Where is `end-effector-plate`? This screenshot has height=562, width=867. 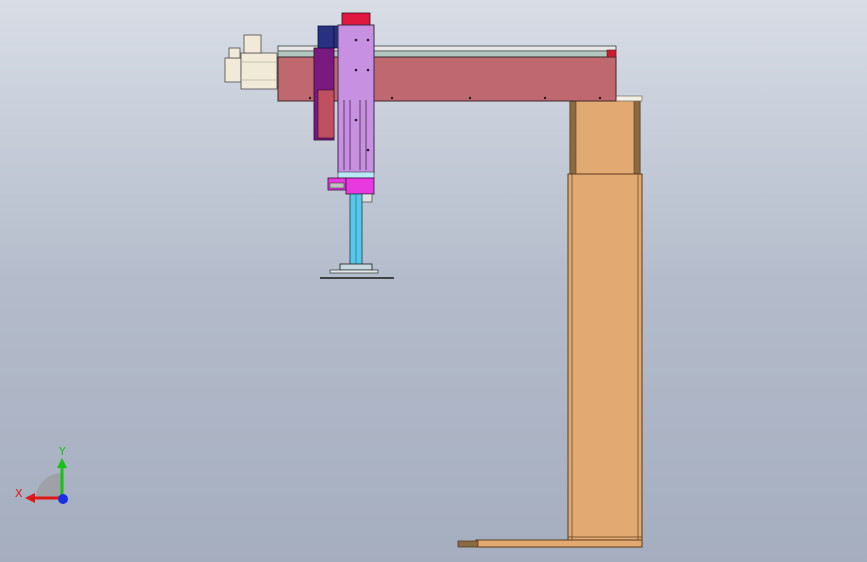
end-effector-plate is located at coordinates (357, 271).